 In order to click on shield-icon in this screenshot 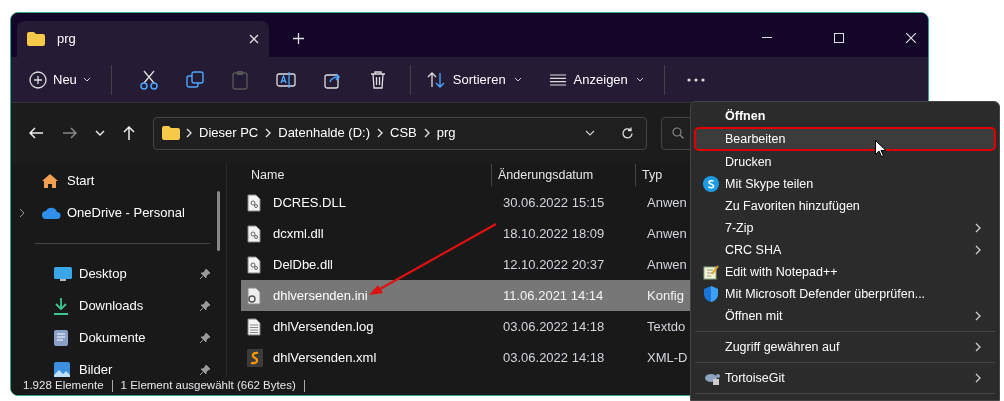, I will do `click(711, 294)`.